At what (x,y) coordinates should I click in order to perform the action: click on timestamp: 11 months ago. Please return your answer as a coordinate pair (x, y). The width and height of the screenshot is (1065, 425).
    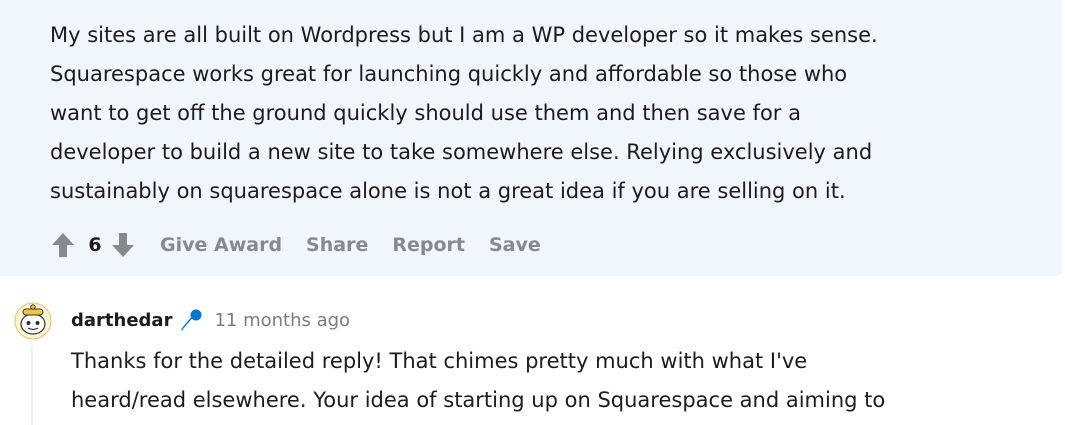
    Looking at the image, I should click on (282, 320).